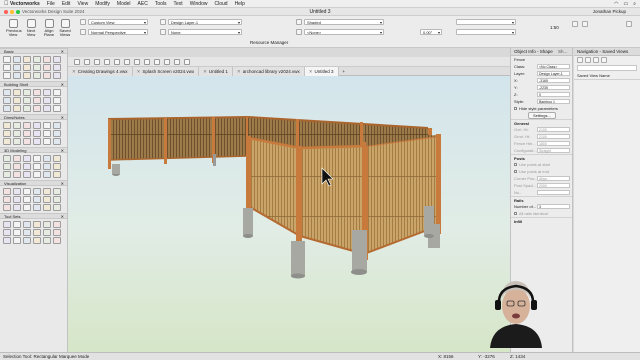  I want to click on view-icon, so click(83, 22).